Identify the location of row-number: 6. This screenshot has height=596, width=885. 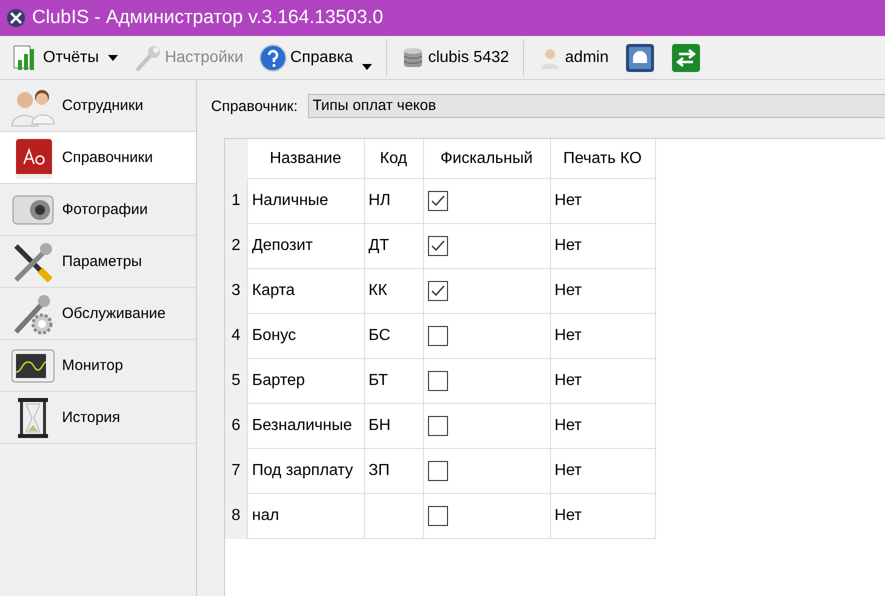
(236, 426).